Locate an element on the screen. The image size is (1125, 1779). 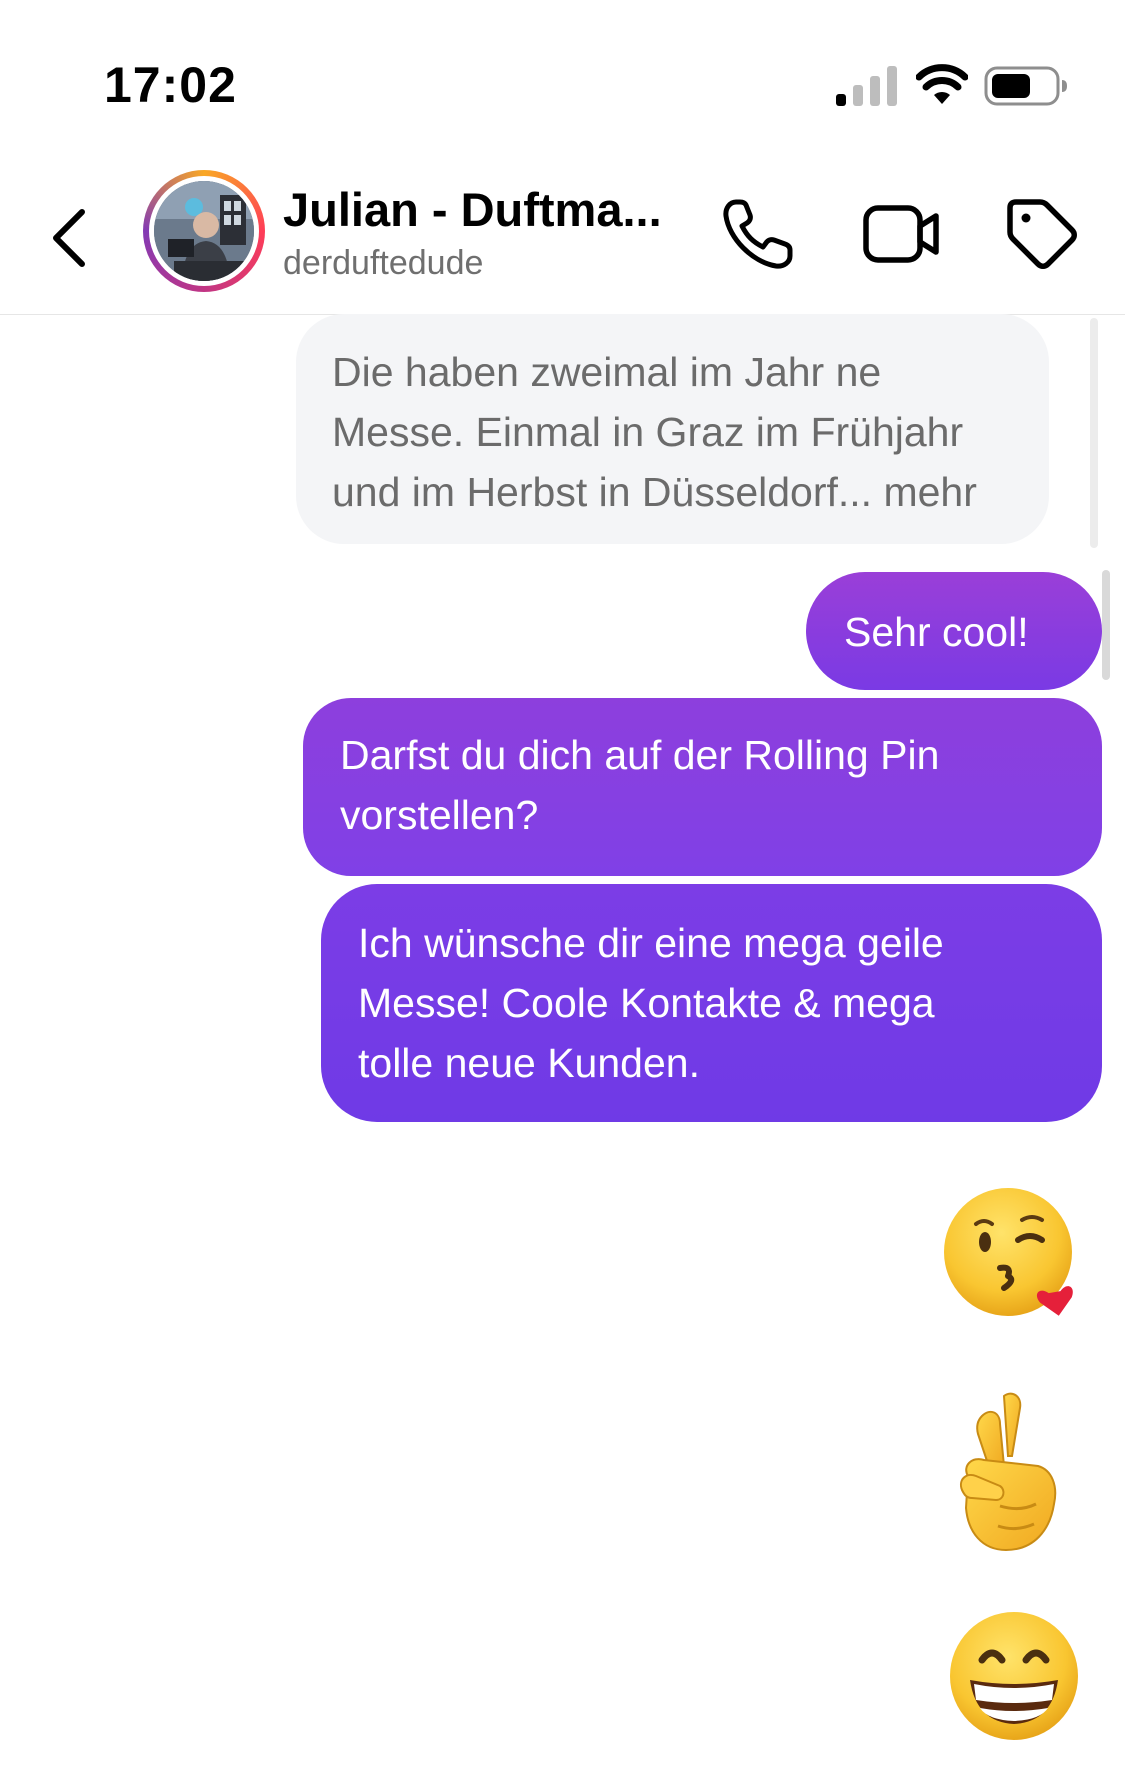
message-line: Messe. Einmal in Graz im Frühjahr is located at coordinates (648, 432).